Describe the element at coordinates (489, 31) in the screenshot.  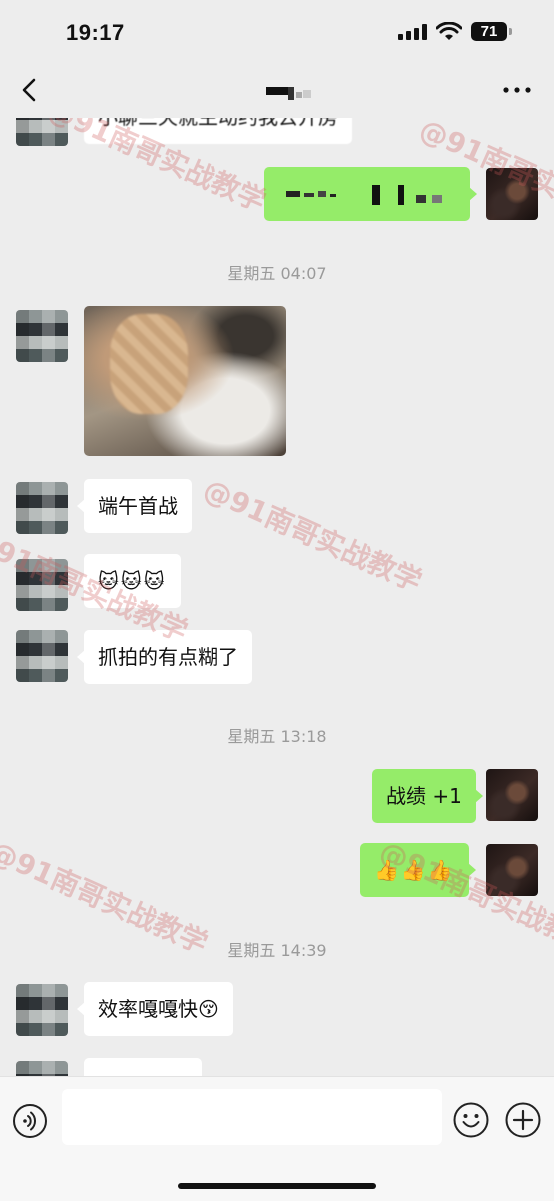
I see `battery-icon: 71` at that location.